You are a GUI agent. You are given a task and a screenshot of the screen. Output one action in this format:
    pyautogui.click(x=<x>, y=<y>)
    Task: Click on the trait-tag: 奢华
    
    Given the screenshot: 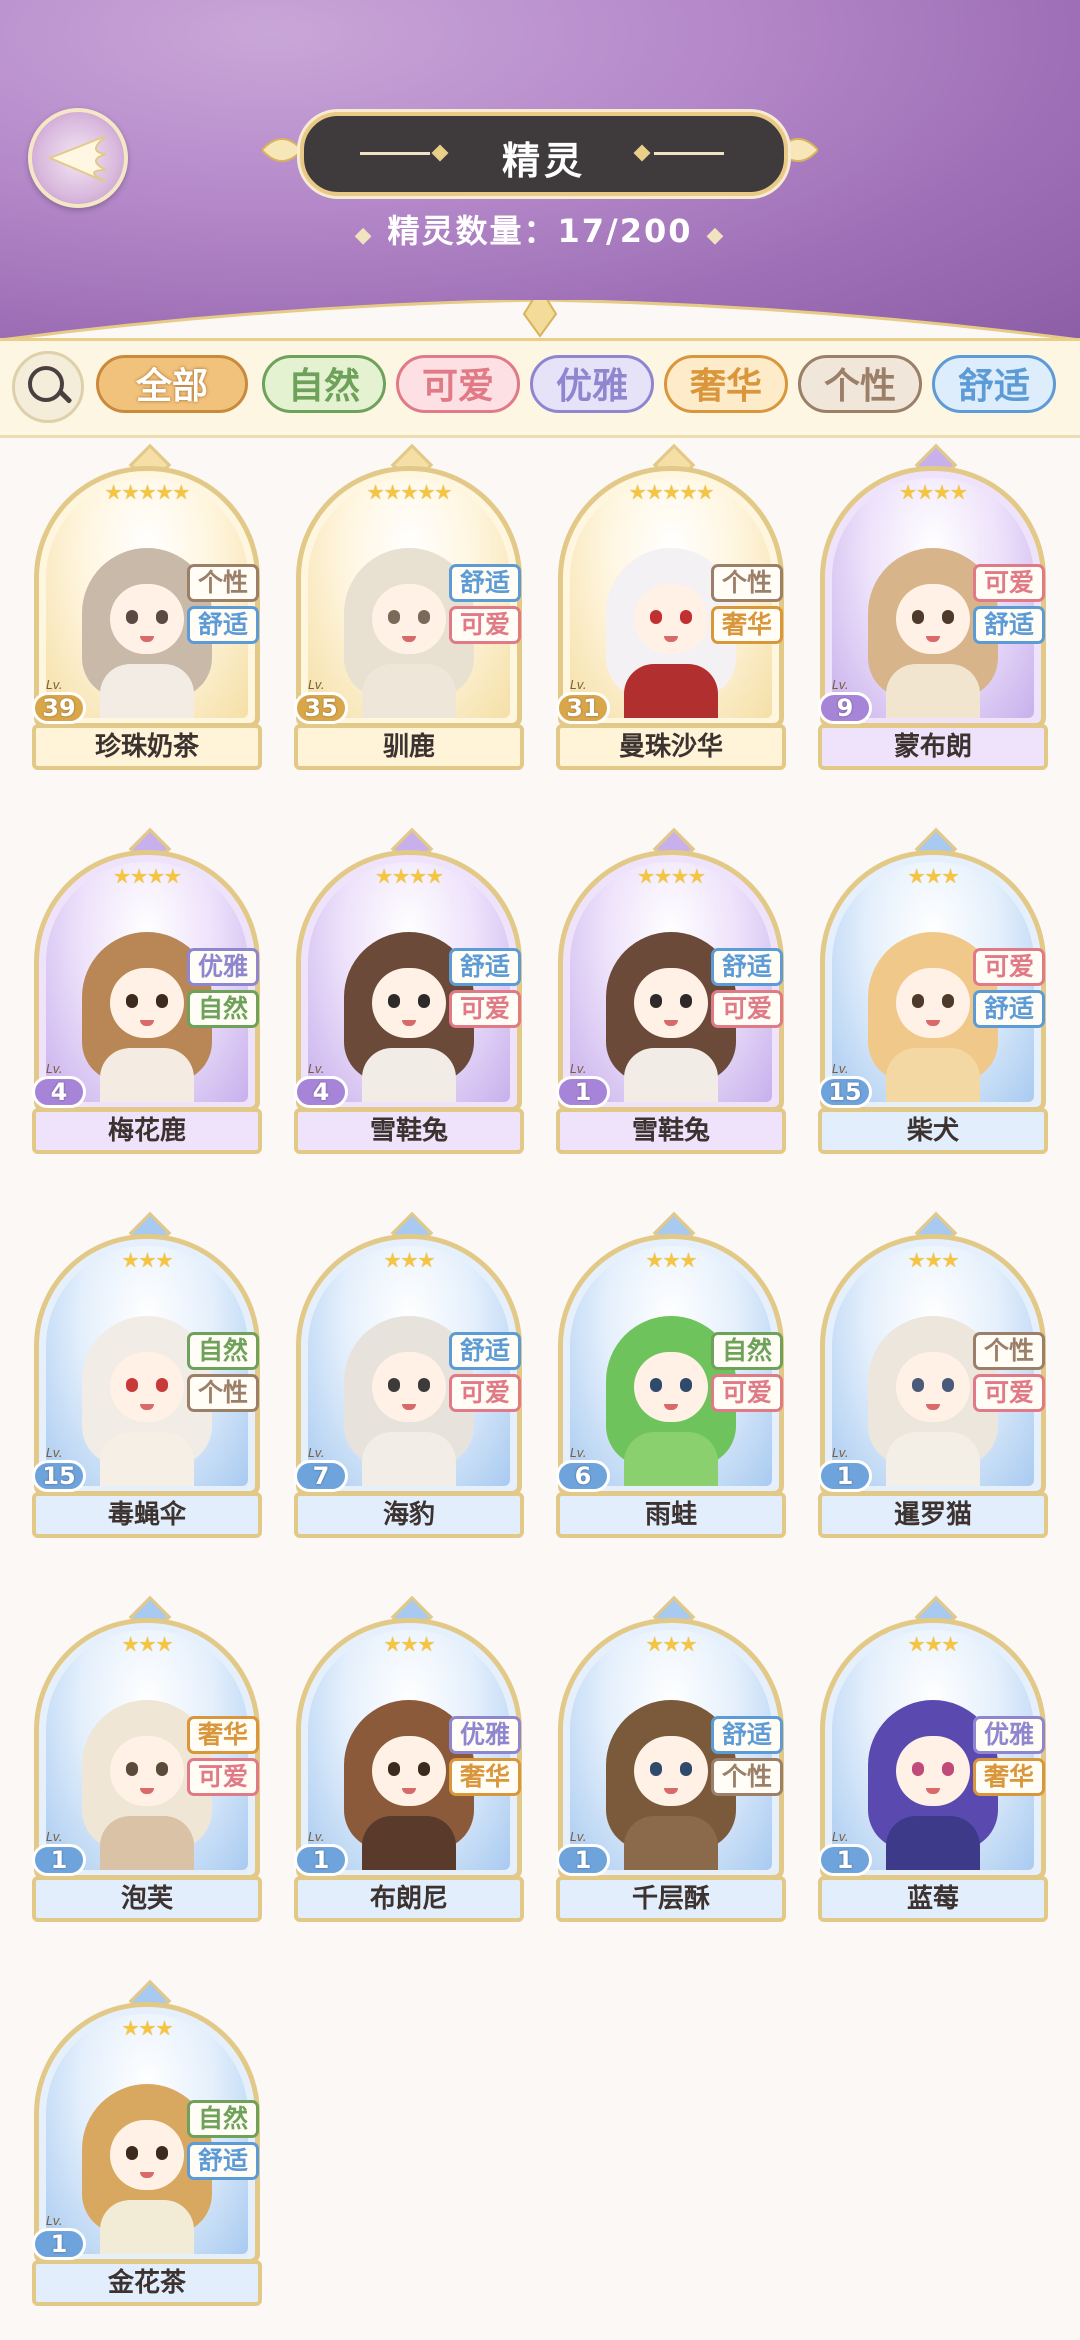 What is the action you would take?
    pyautogui.click(x=747, y=625)
    